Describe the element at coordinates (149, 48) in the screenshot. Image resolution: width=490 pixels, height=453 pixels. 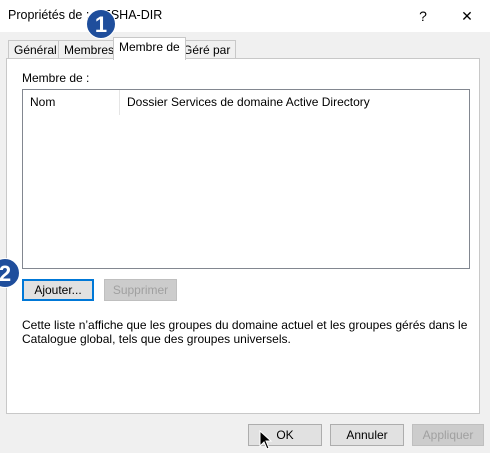
I see `tab-membre-de: Membre de` at that location.